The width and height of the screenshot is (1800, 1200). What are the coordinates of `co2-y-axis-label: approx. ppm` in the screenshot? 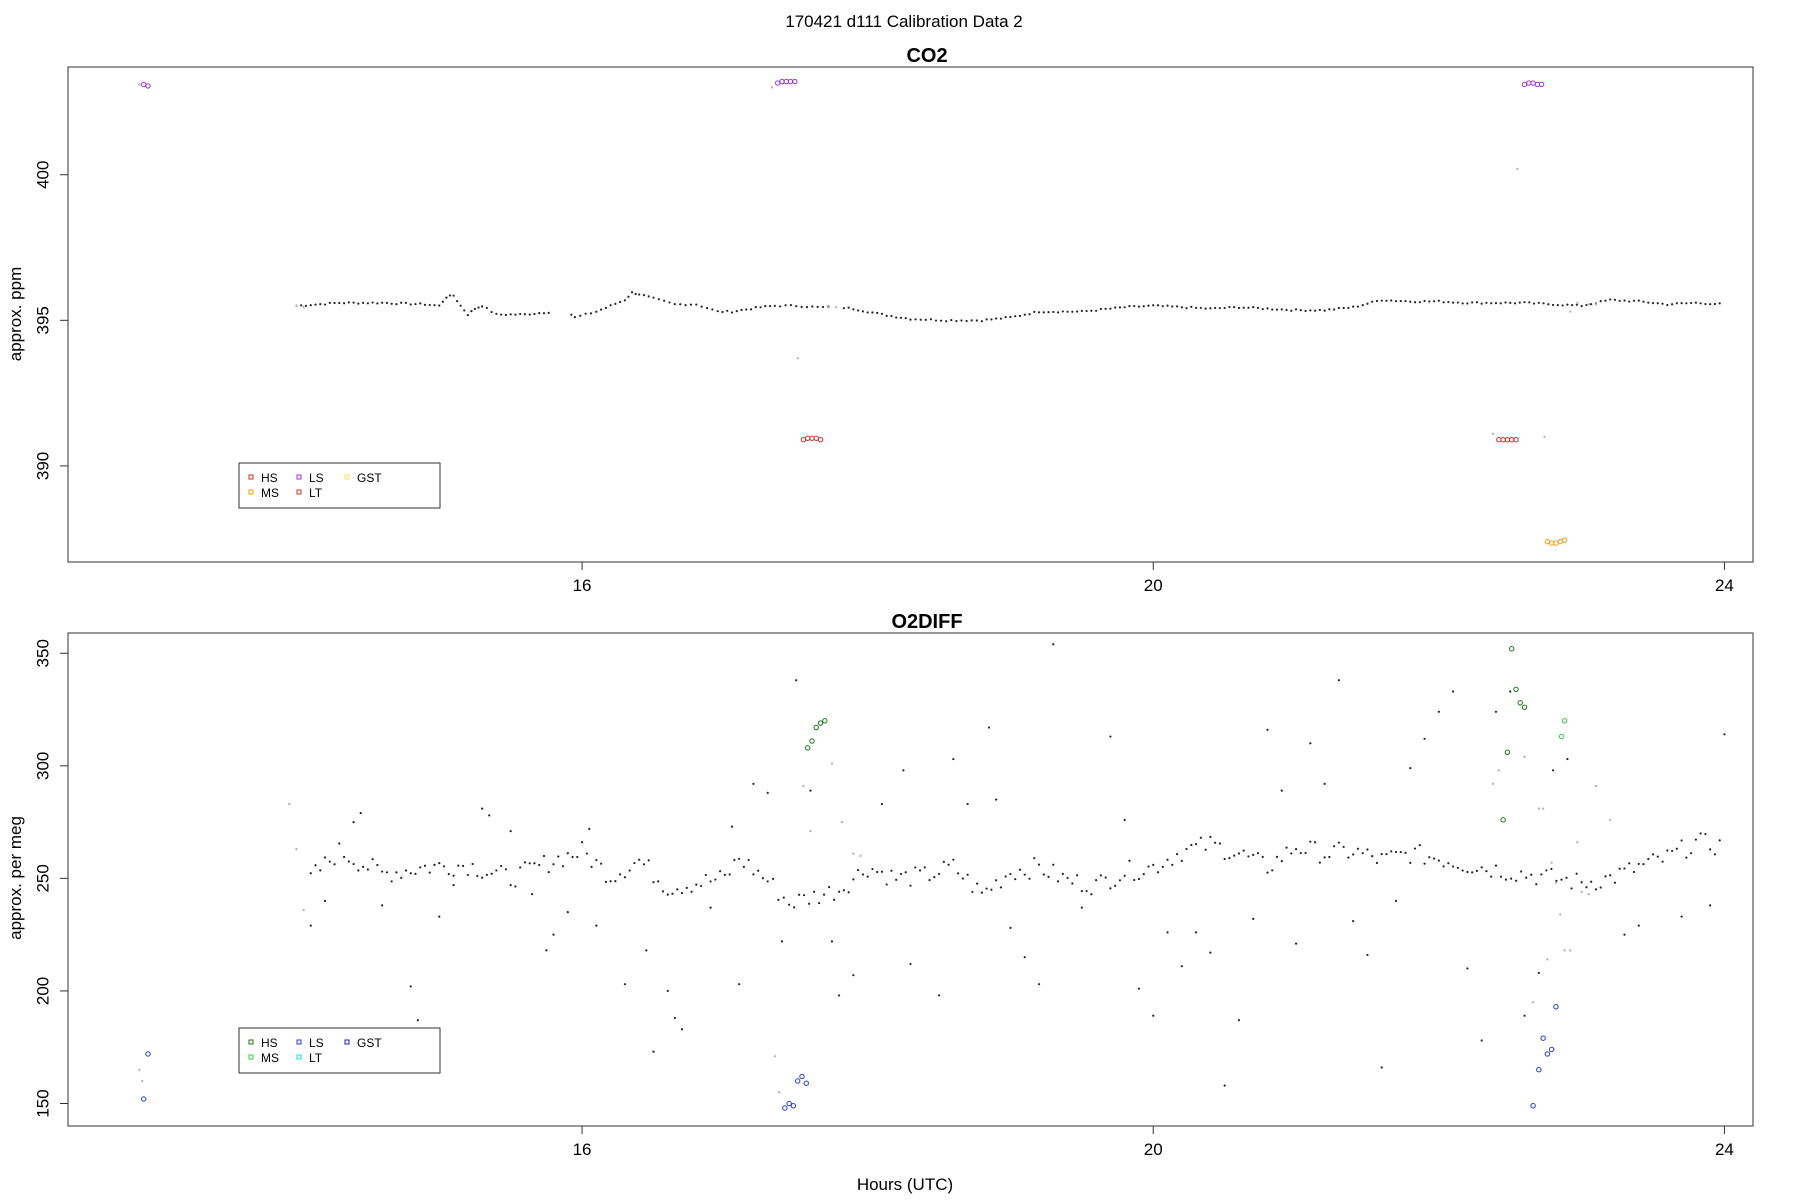 It's located at (15, 314).